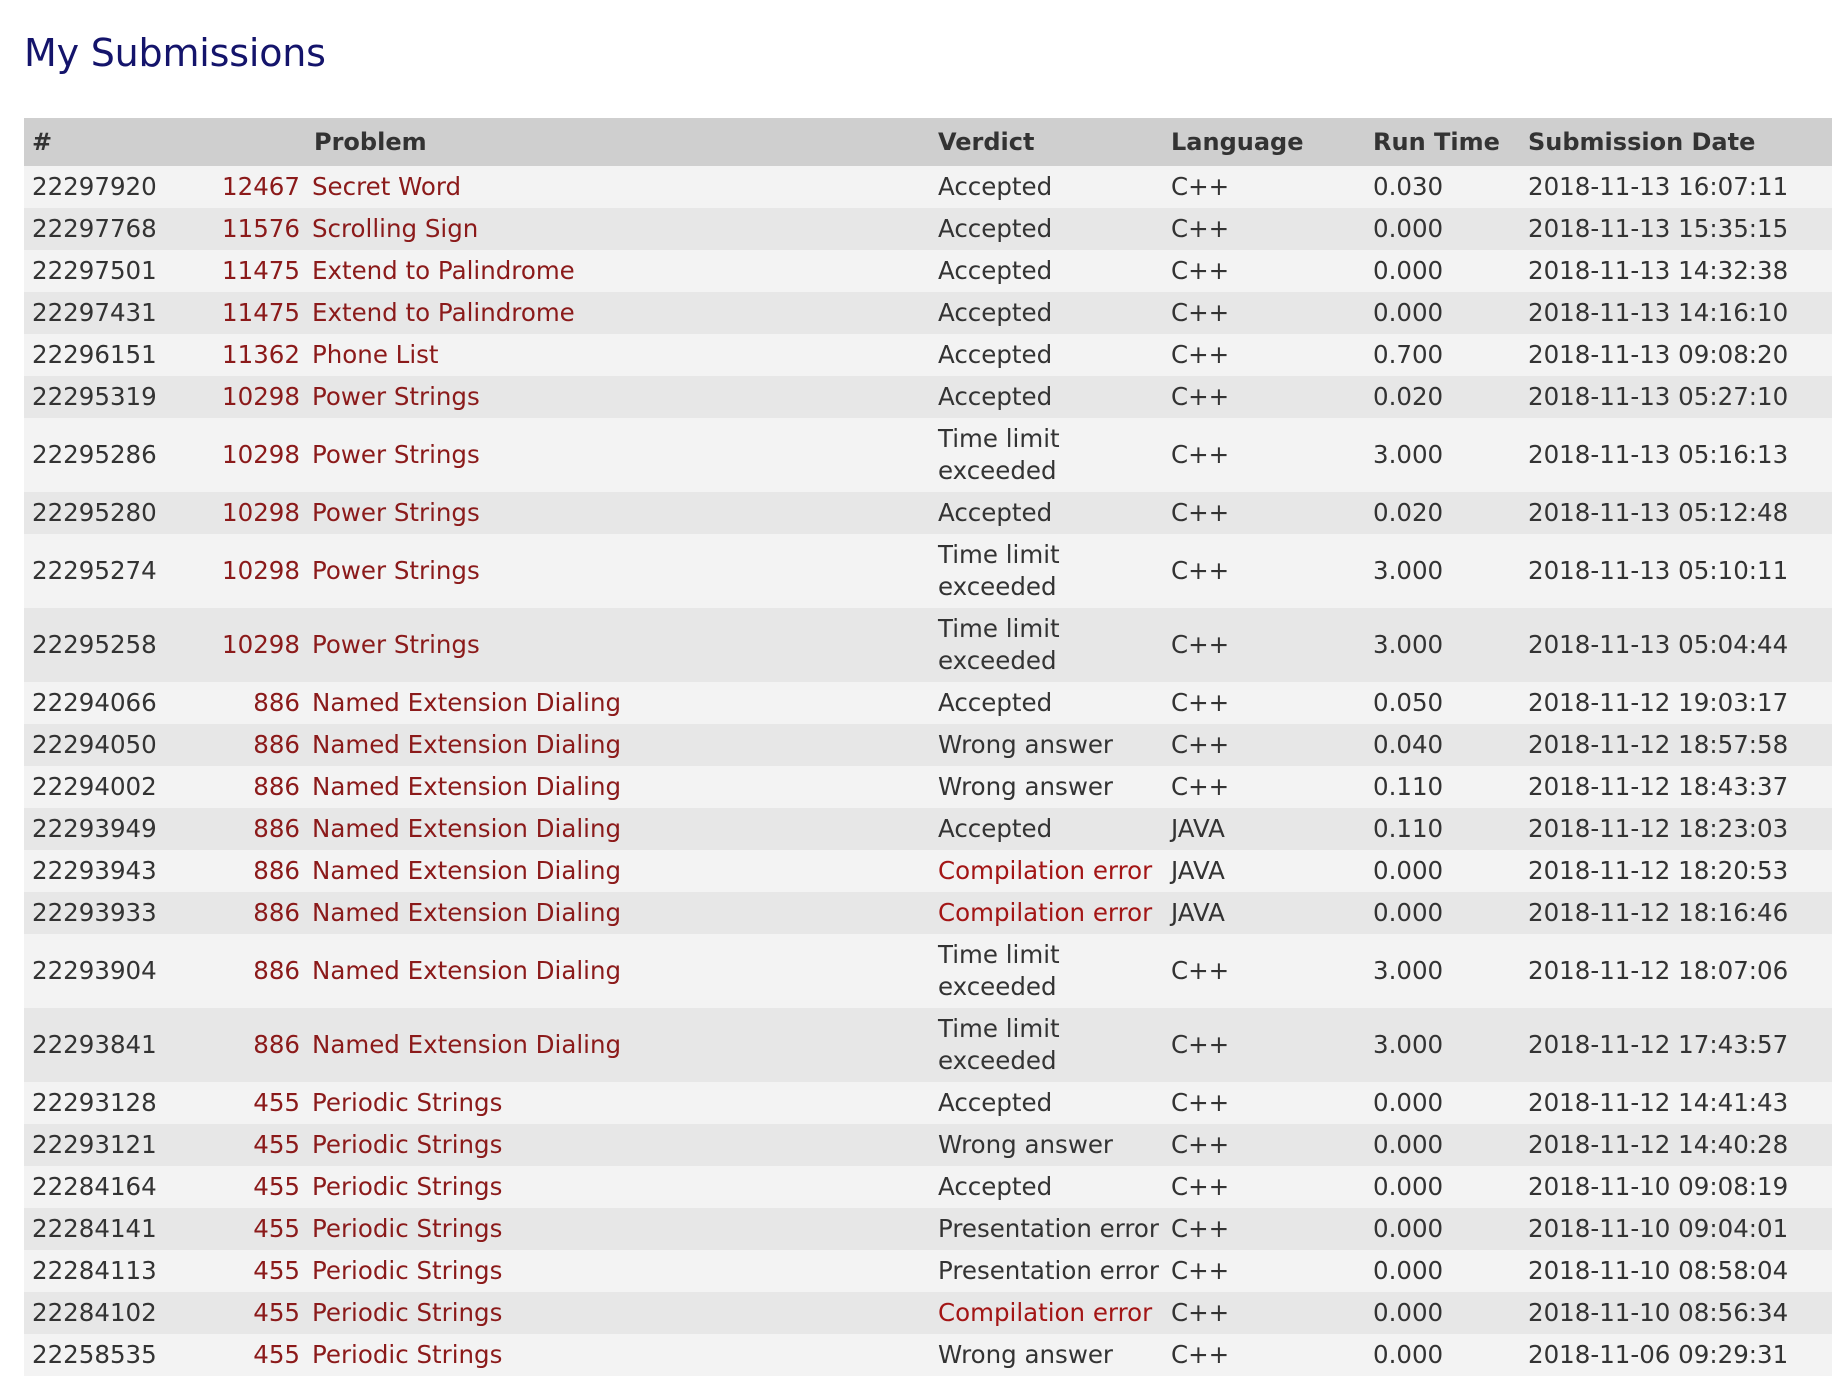 Image resolution: width=1834 pixels, height=1384 pixels. What do you see at coordinates (1046, 455) in the screenshot?
I see `verdict: Time limit exceeded` at bounding box center [1046, 455].